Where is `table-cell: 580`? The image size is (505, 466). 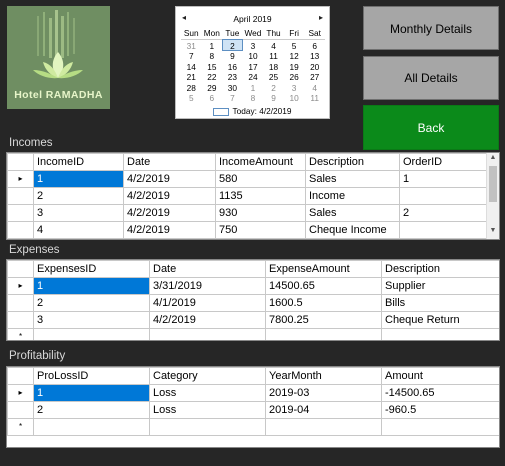
table-cell: 580 is located at coordinates (260, 179).